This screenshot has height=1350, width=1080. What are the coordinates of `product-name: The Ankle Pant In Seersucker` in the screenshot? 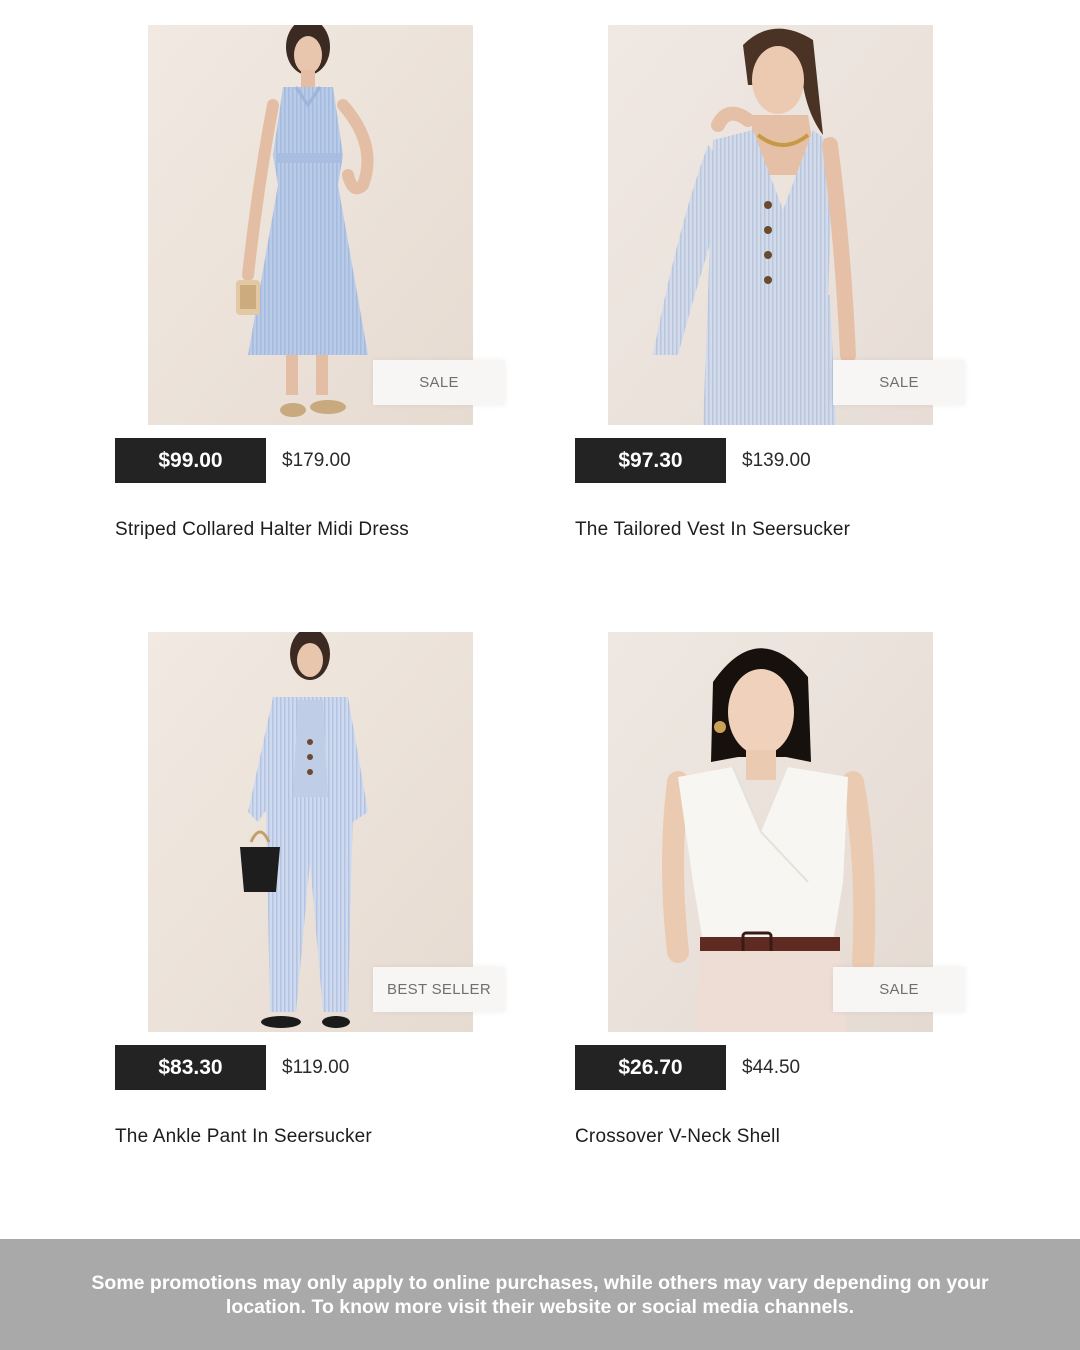 It's located at (243, 1137).